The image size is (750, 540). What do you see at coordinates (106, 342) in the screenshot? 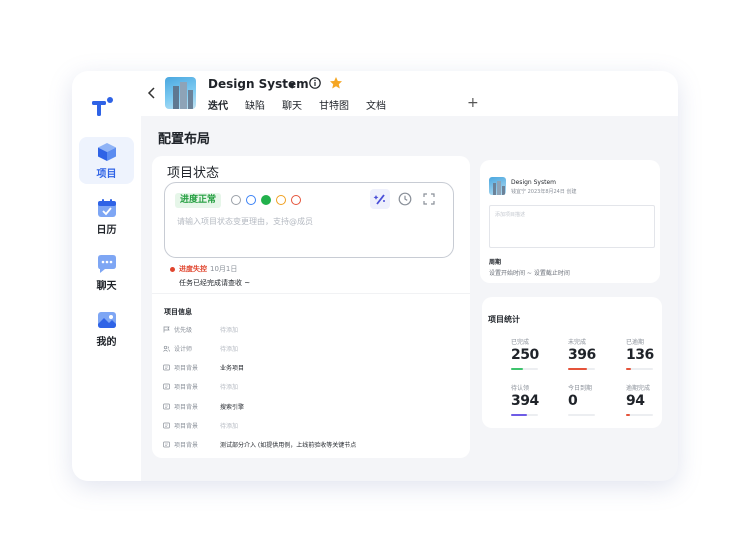
I see `sidebar-item-label: 我的` at bounding box center [106, 342].